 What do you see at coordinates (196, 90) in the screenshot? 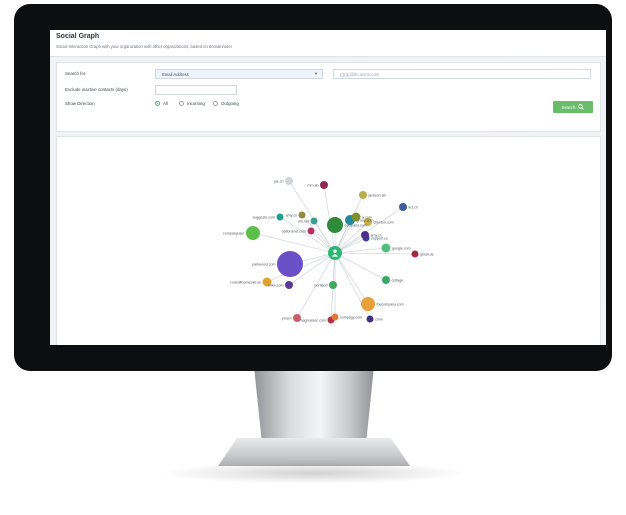
I see `exclude-days-input` at bounding box center [196, 90].